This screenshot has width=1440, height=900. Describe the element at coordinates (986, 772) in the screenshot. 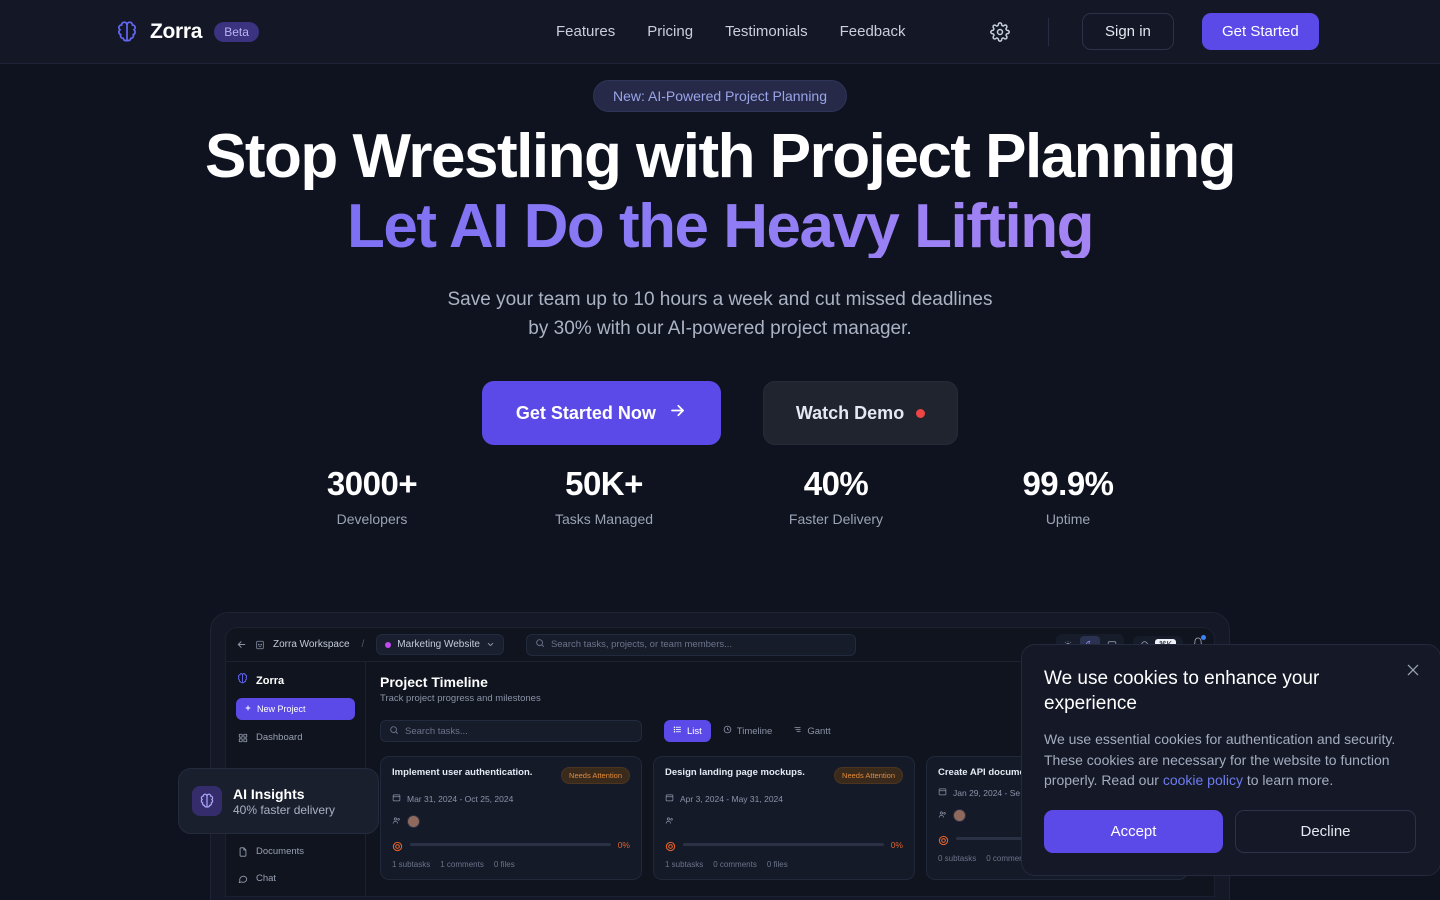

I see `task-title: Create API document` at that location.